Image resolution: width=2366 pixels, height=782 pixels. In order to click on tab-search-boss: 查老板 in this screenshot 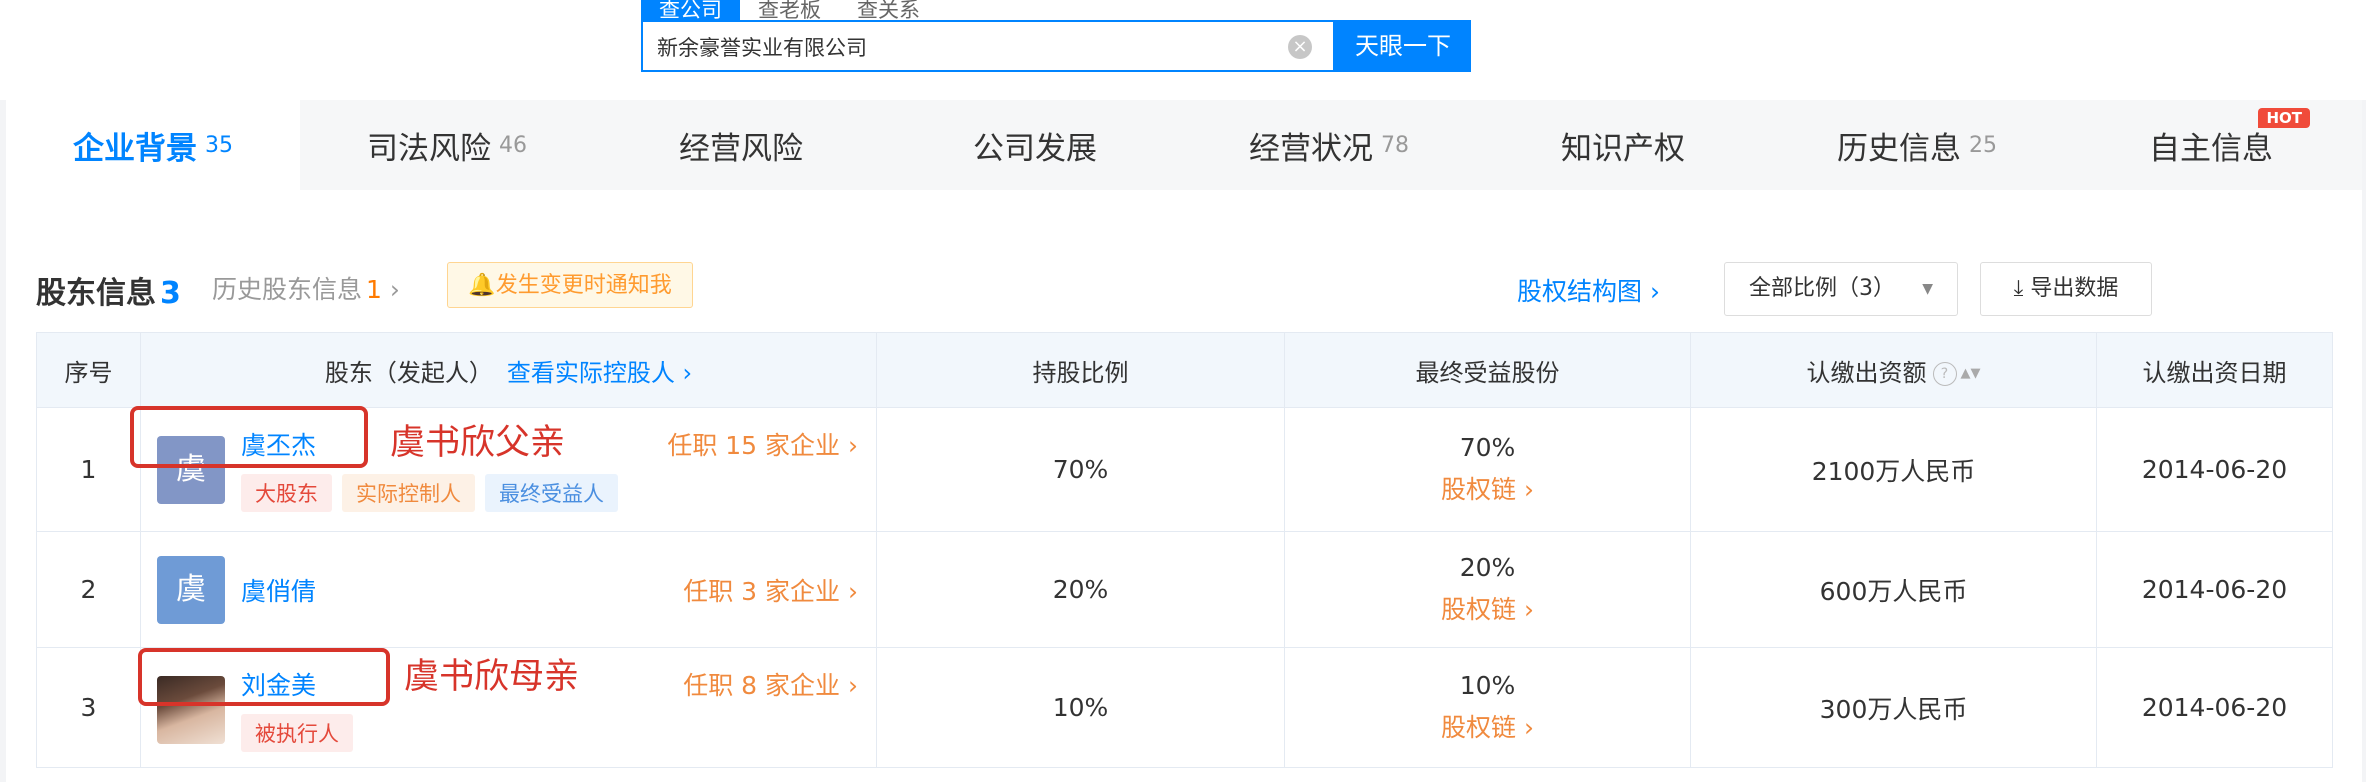, I will do `click(789, 10)`.